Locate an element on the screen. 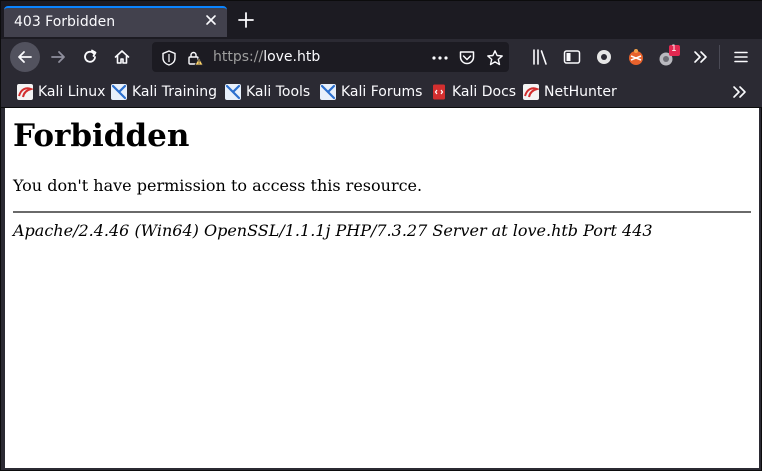  bookmark-label: Kali Forums is located at coordinates (382, 92).